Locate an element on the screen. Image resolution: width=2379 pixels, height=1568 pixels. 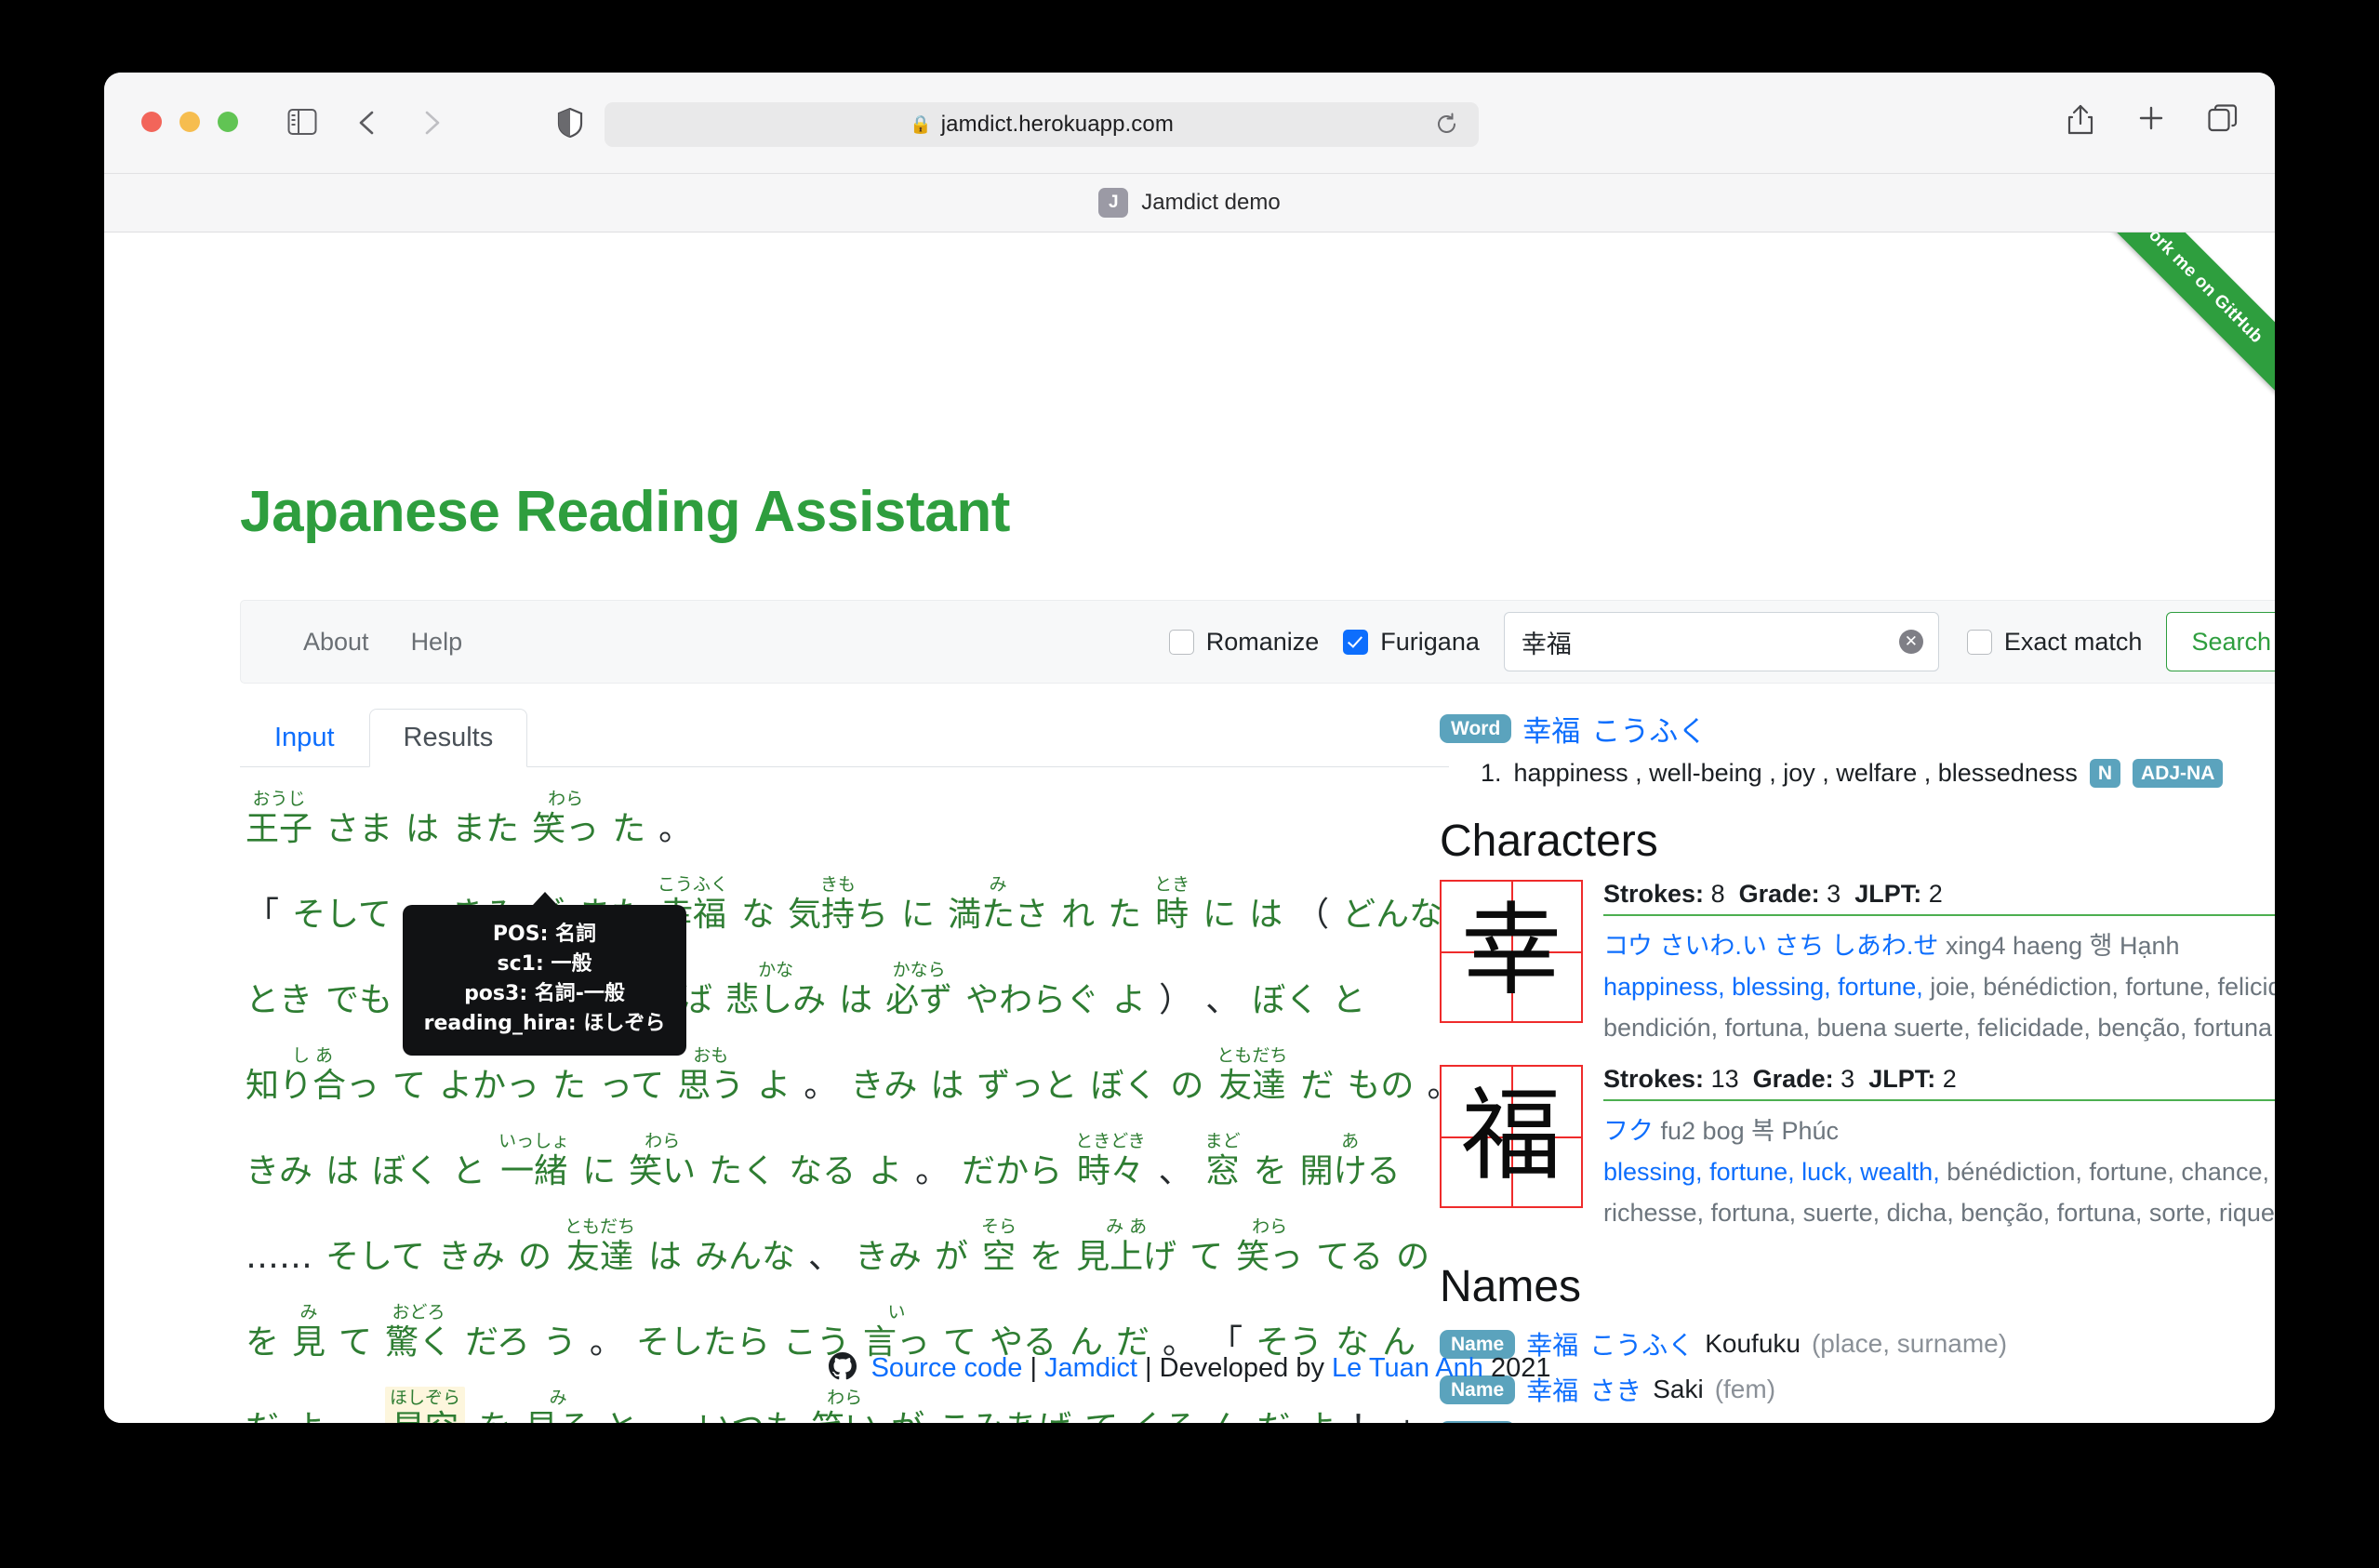
address-bar: 🔒 jamdict.herokuapp.com is located at coordinates (1042, 124).